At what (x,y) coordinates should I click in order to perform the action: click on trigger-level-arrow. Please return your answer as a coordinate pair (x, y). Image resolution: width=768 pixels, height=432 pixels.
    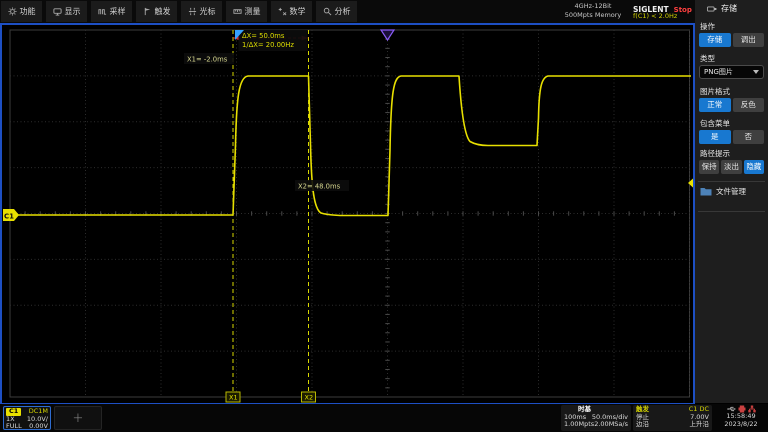
    Looking at the image, I should click on (690, 183).